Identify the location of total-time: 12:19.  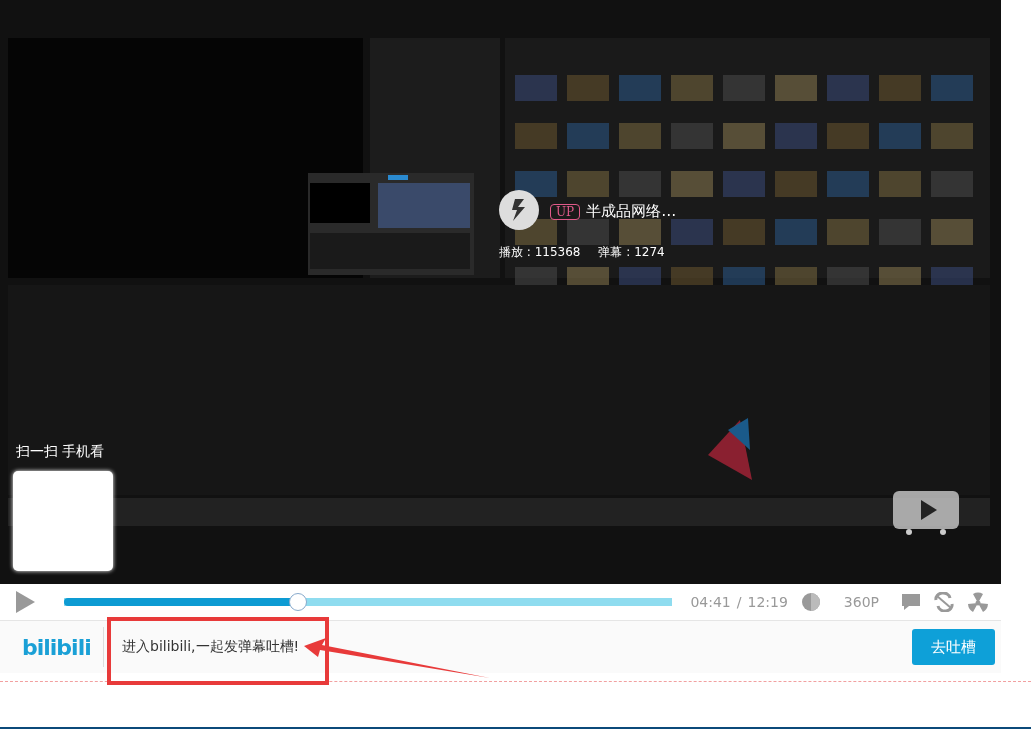
(767, 602).